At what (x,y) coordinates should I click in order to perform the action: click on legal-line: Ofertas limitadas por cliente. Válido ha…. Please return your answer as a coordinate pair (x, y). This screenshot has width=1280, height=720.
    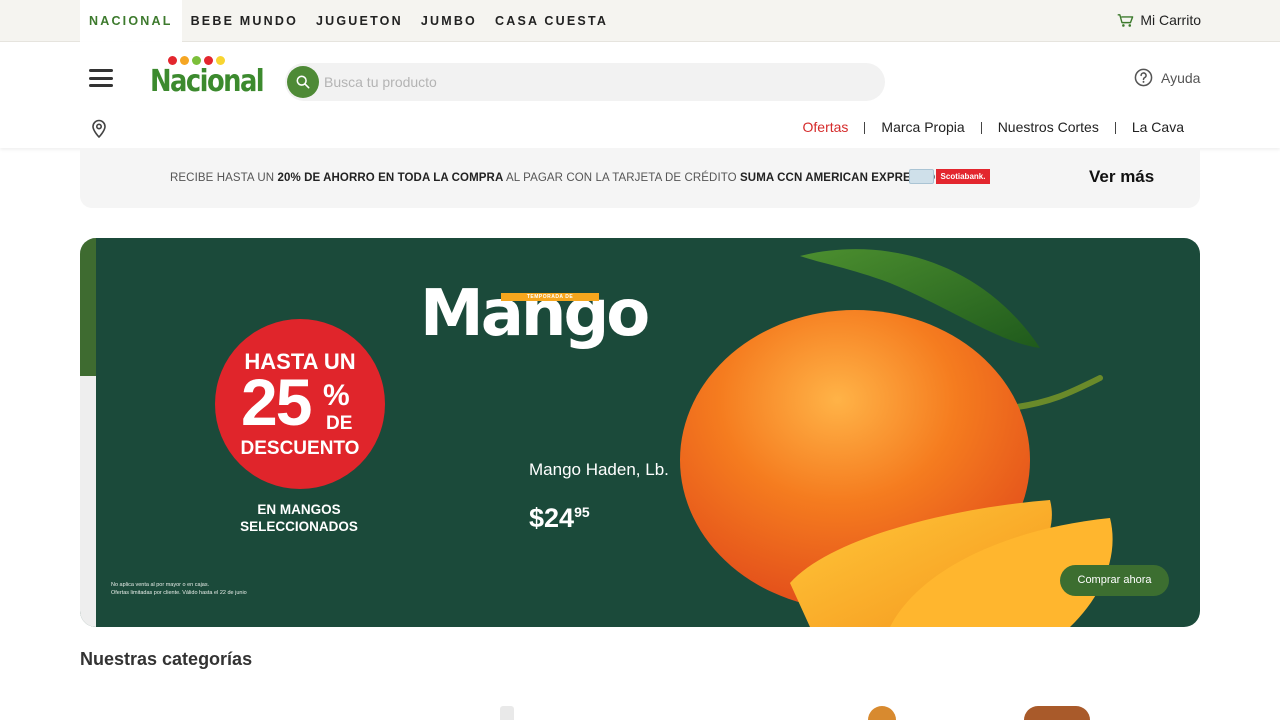
    Looking at the image, I should click on (179, 593).